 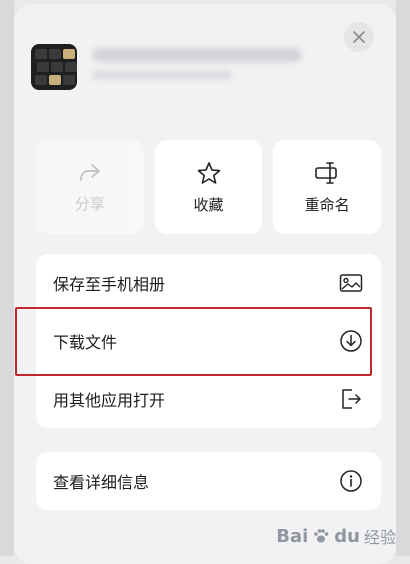 I want to click on view-details-label: 查看详细信息, so click(x=101, y=482).